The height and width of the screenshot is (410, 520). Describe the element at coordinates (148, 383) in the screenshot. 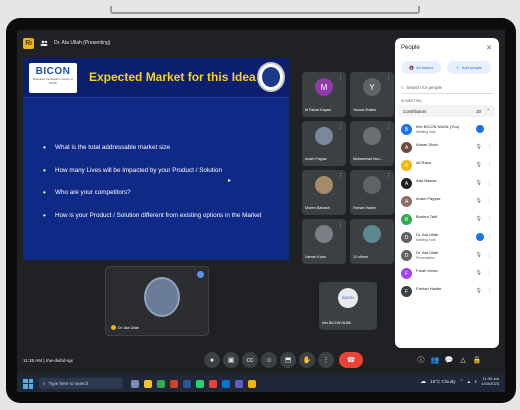

I see `file-explorer-icon` at that location.